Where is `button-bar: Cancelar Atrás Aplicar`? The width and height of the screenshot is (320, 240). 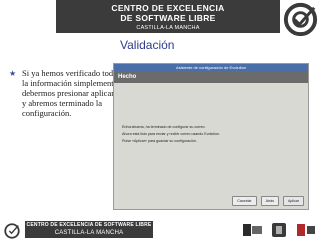 button-bar: Cancelar Atrás Aplicar is located at coordinates (268, 201).